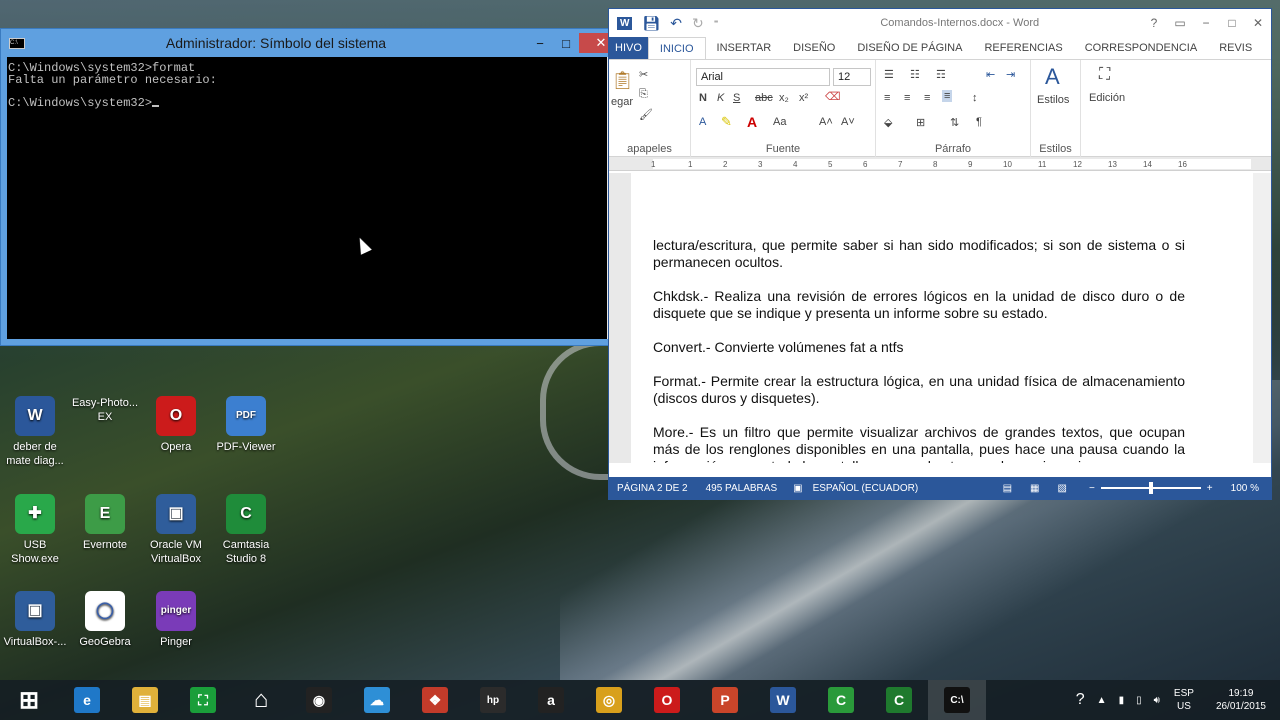 The image size is (1280, 720). Describe the element at coordinates (1262, 318) in the screenshot. I see `vertical-scrollbar` at that location.